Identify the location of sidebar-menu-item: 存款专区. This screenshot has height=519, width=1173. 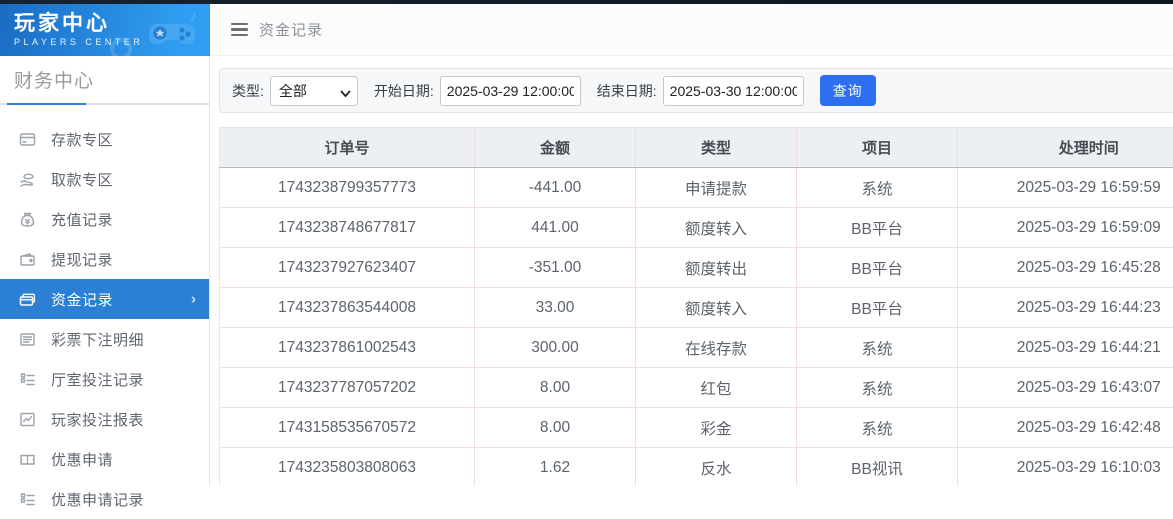
(104, 139).